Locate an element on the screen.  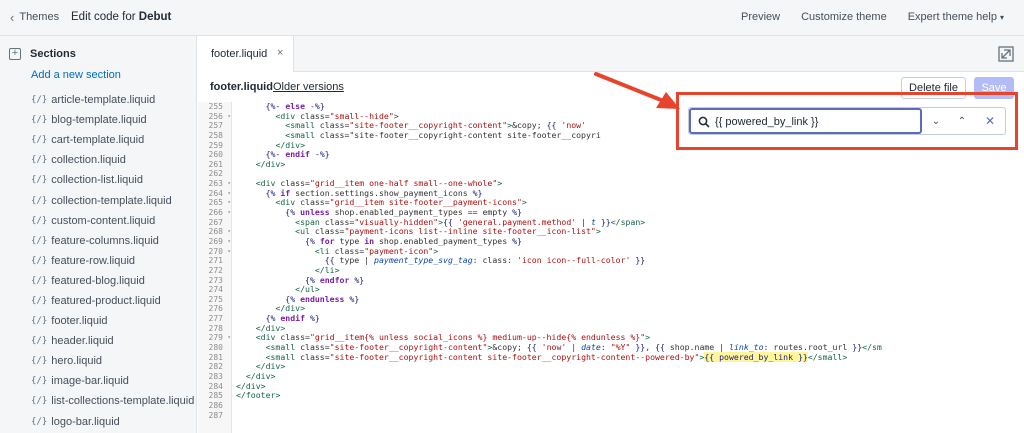
code-line: </footer> is located at coordinates (258, 395).